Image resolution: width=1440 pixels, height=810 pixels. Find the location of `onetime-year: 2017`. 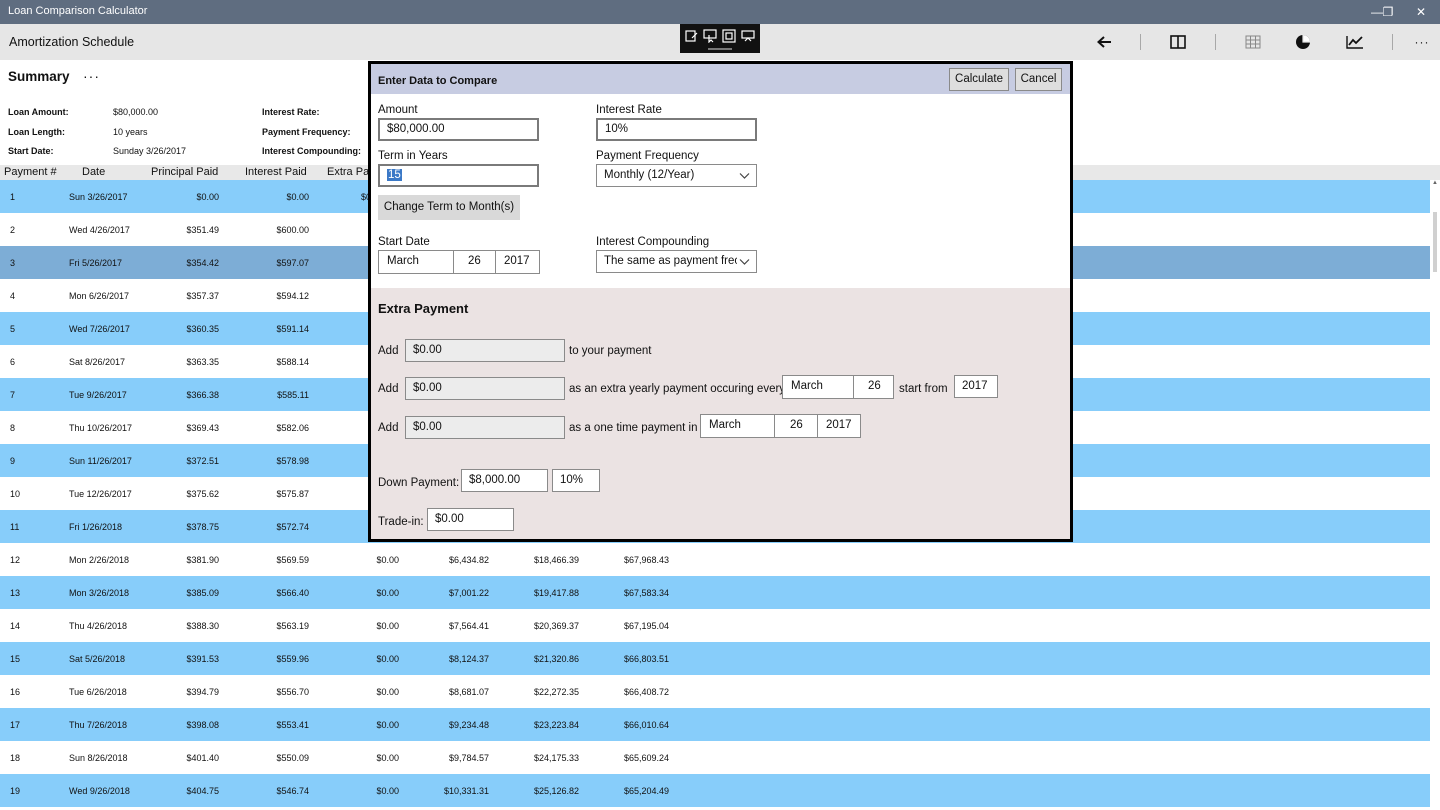

onetime-year: 2017 is located at coordinates (838, 426).